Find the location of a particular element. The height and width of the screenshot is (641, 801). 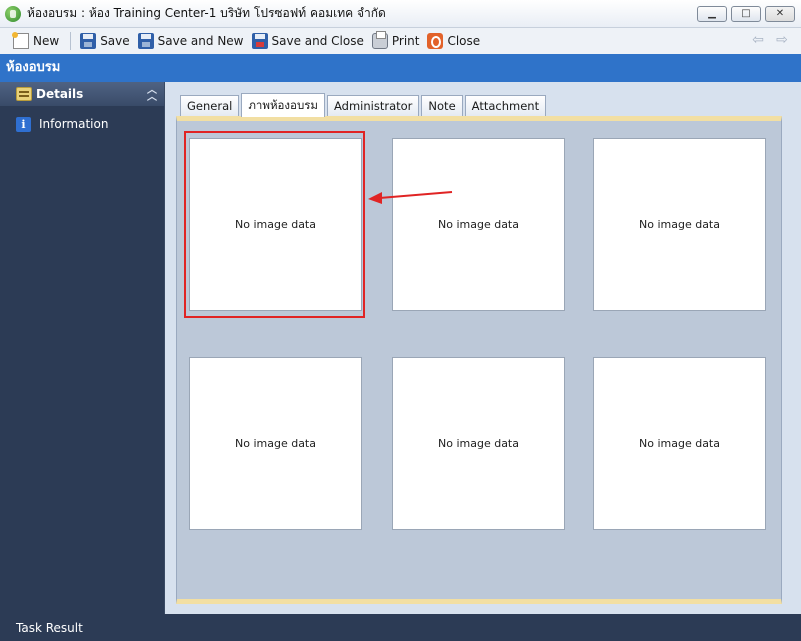

minimize-icon: ▁ is located at coordinates (712, 13).